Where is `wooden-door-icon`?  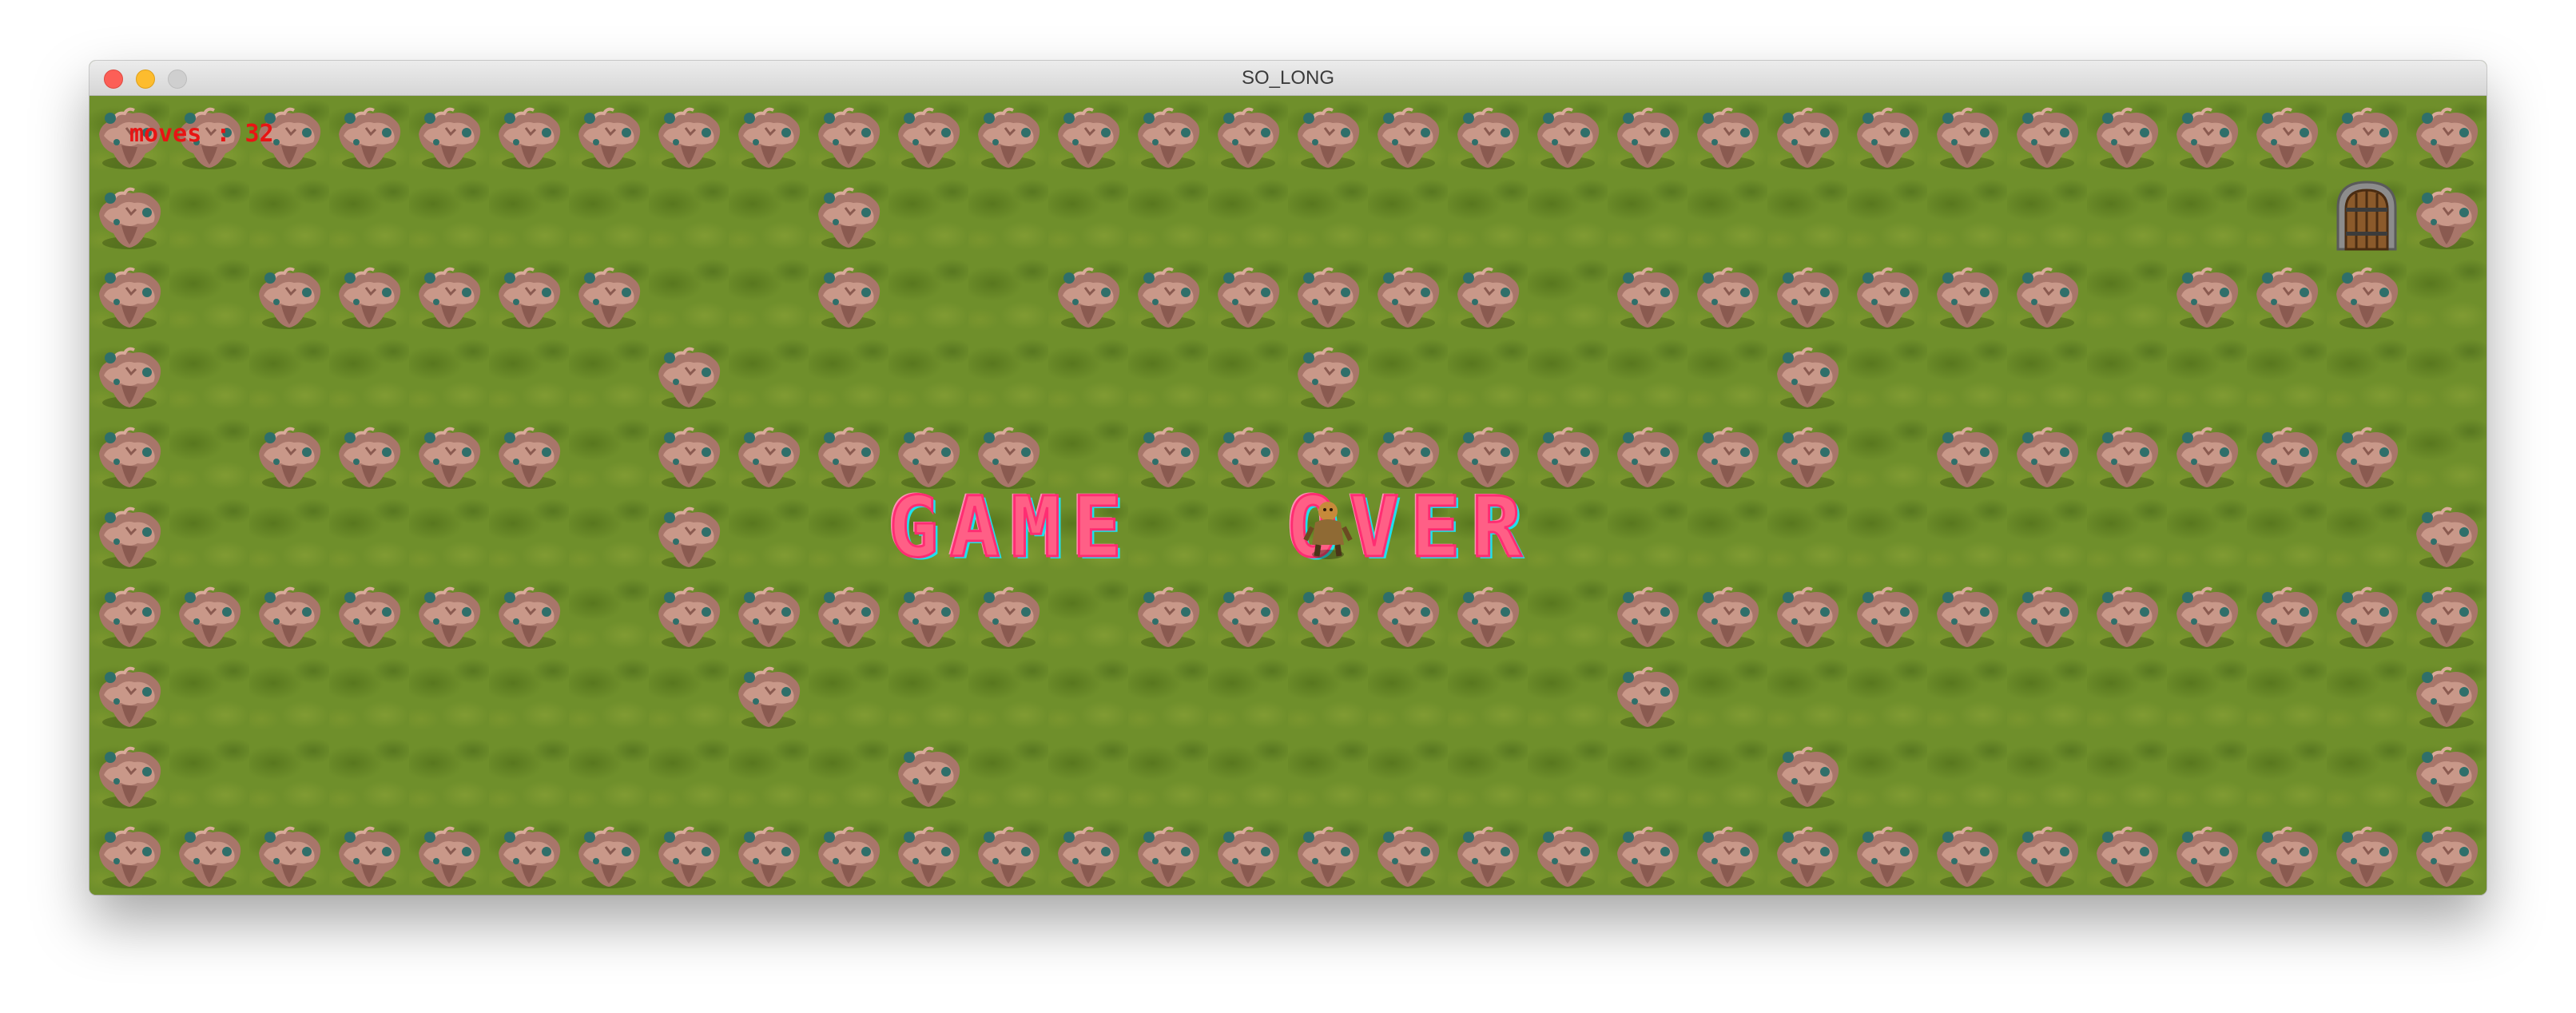
wooden-door-icon is located at coordinates (2366, 216).